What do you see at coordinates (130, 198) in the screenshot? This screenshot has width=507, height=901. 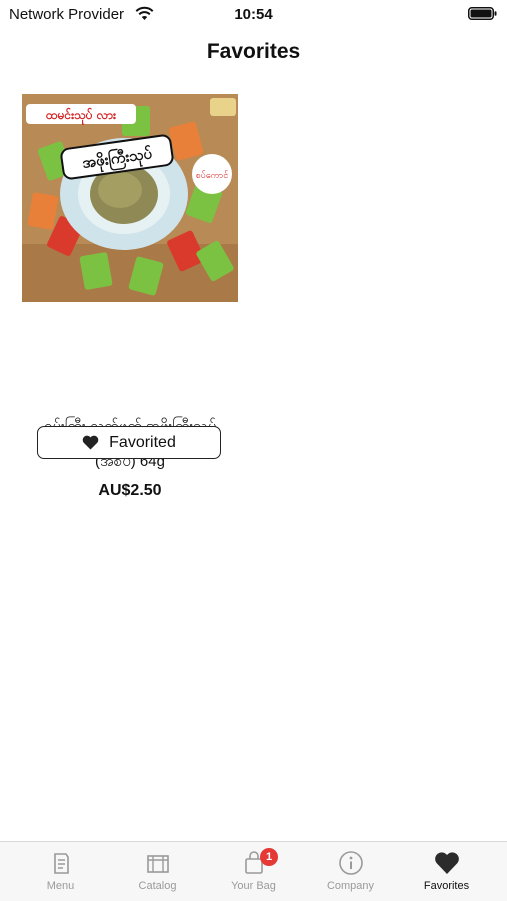 I see `product-image: ထမင်းသုပ် လား အဖိုးကြီးသုပ် စပ်ကောင်` at bounding box center [130, 198].